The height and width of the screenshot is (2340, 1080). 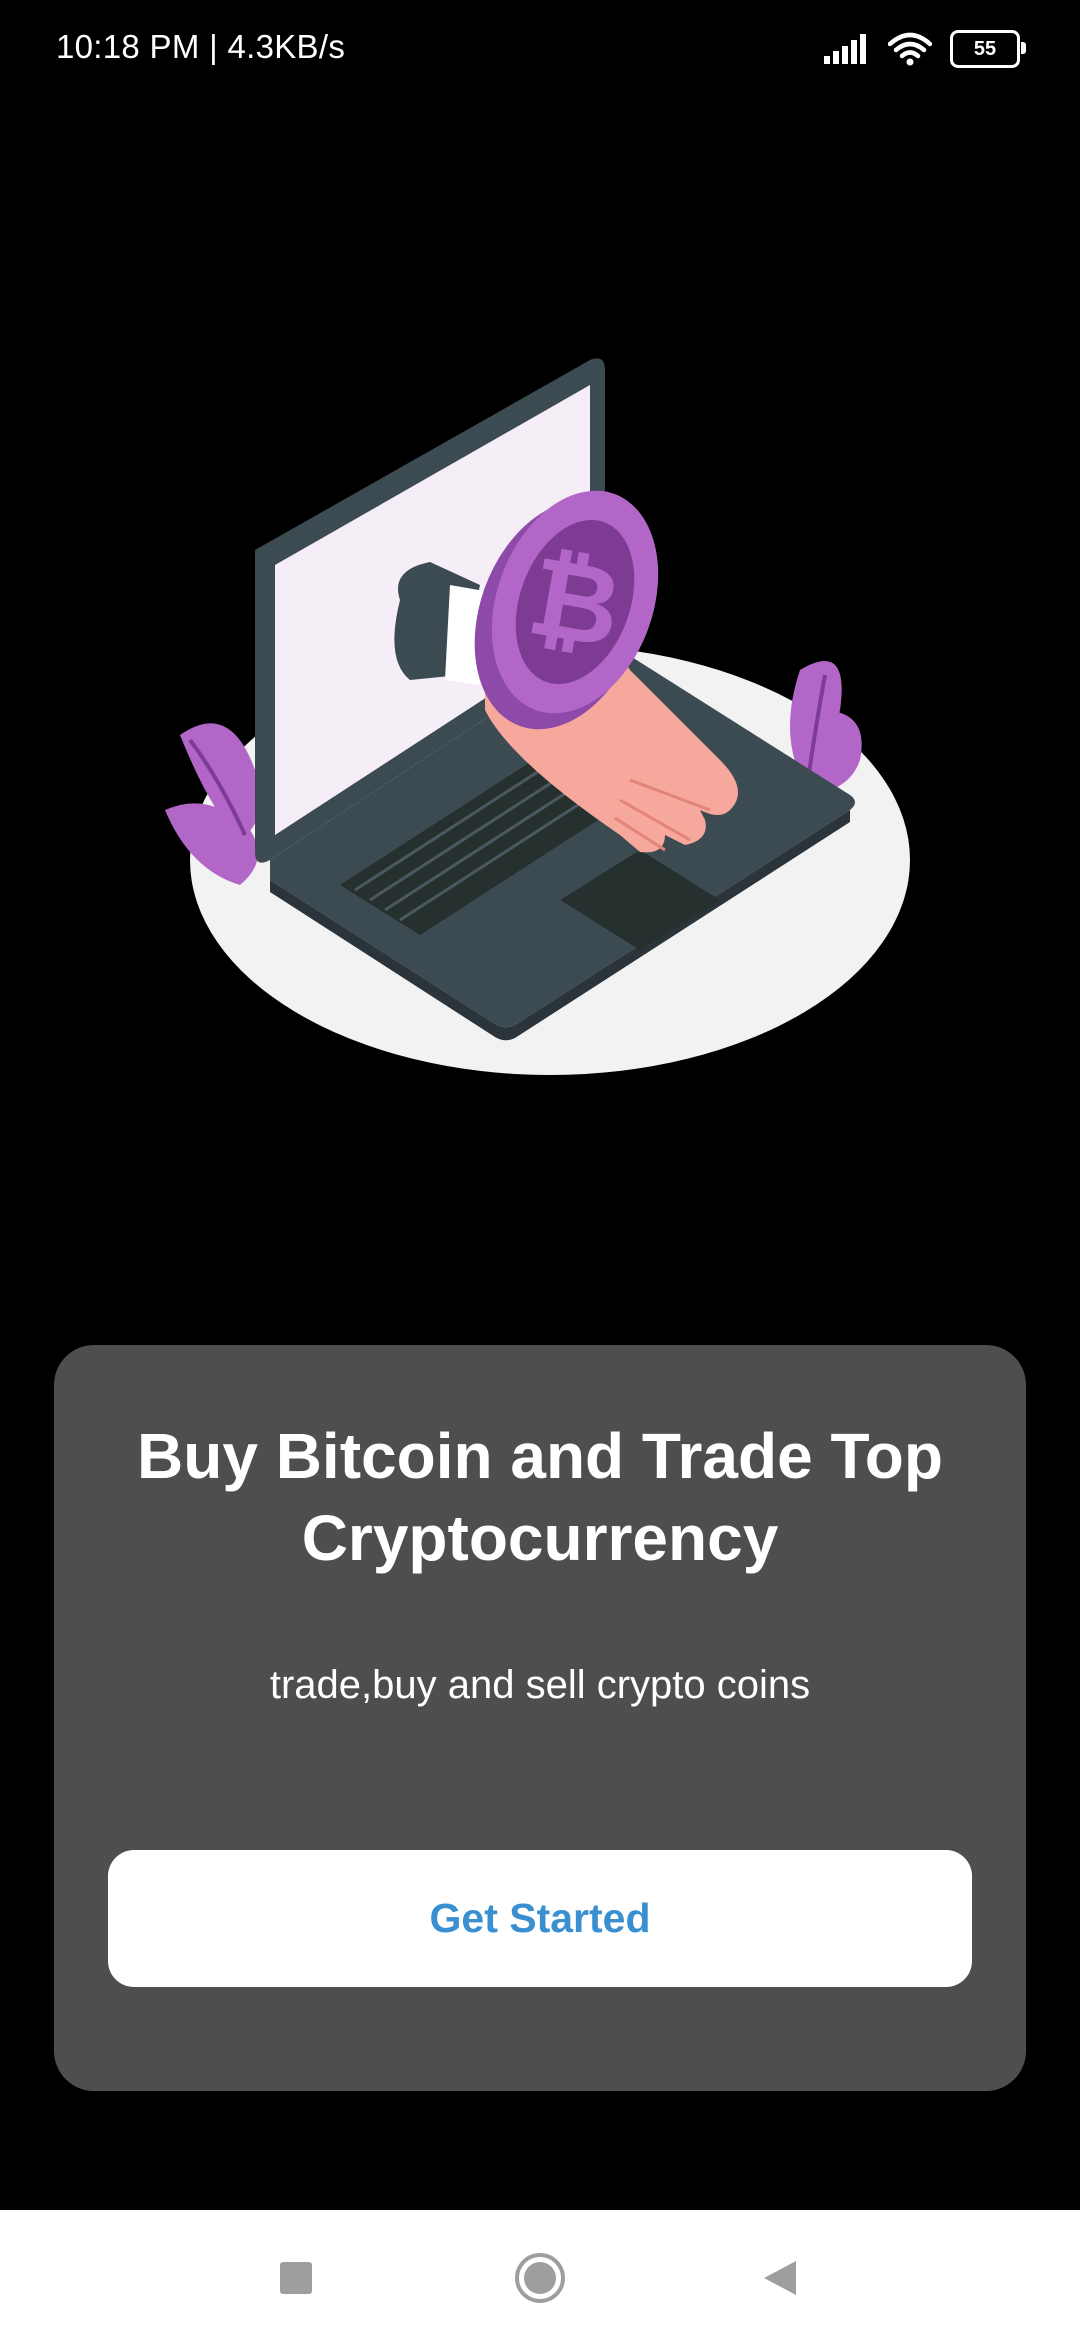 I want to click on status-icons: 55, so click(x=925, y=49).